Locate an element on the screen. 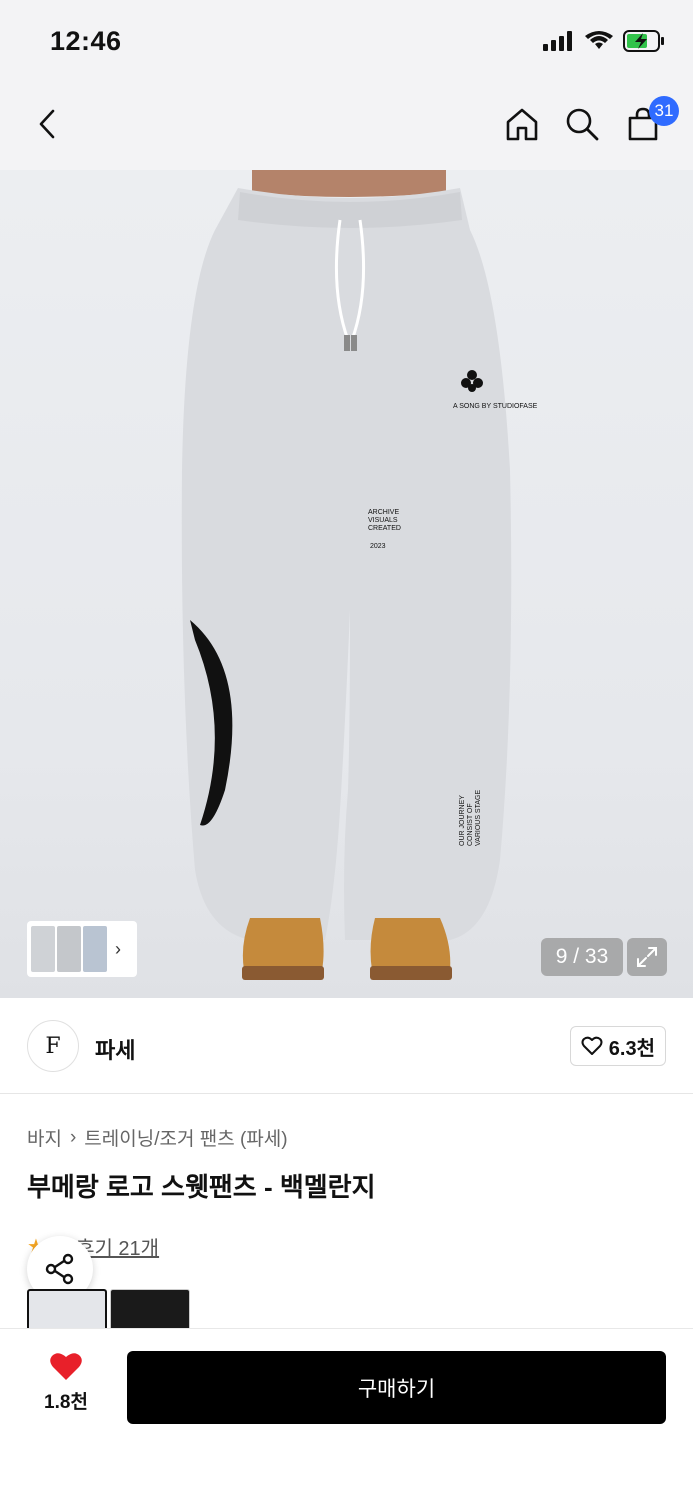 The width and height of the screenshot is (693, 1500). breadcrumb: 바지 › 트레이닝/조거 팬츠 (파세) is located at coordinates (157, 1137).